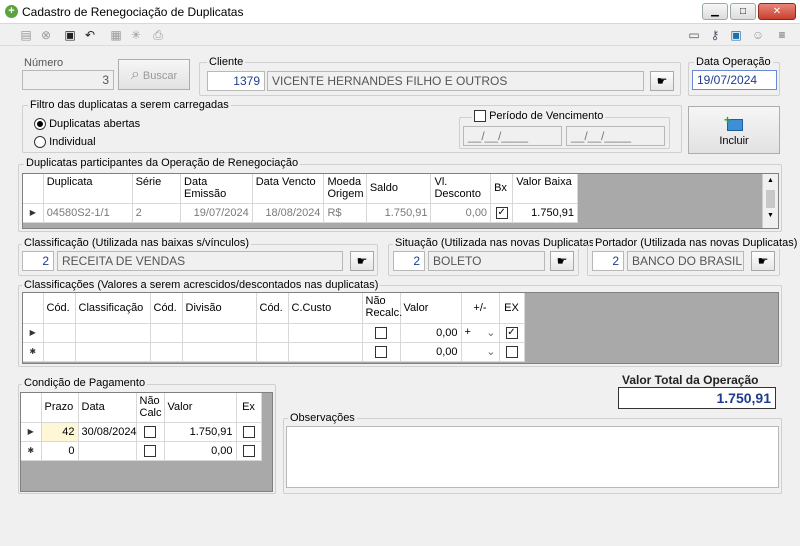  I want to click on key-icon: ⚷, so click(715, 35).